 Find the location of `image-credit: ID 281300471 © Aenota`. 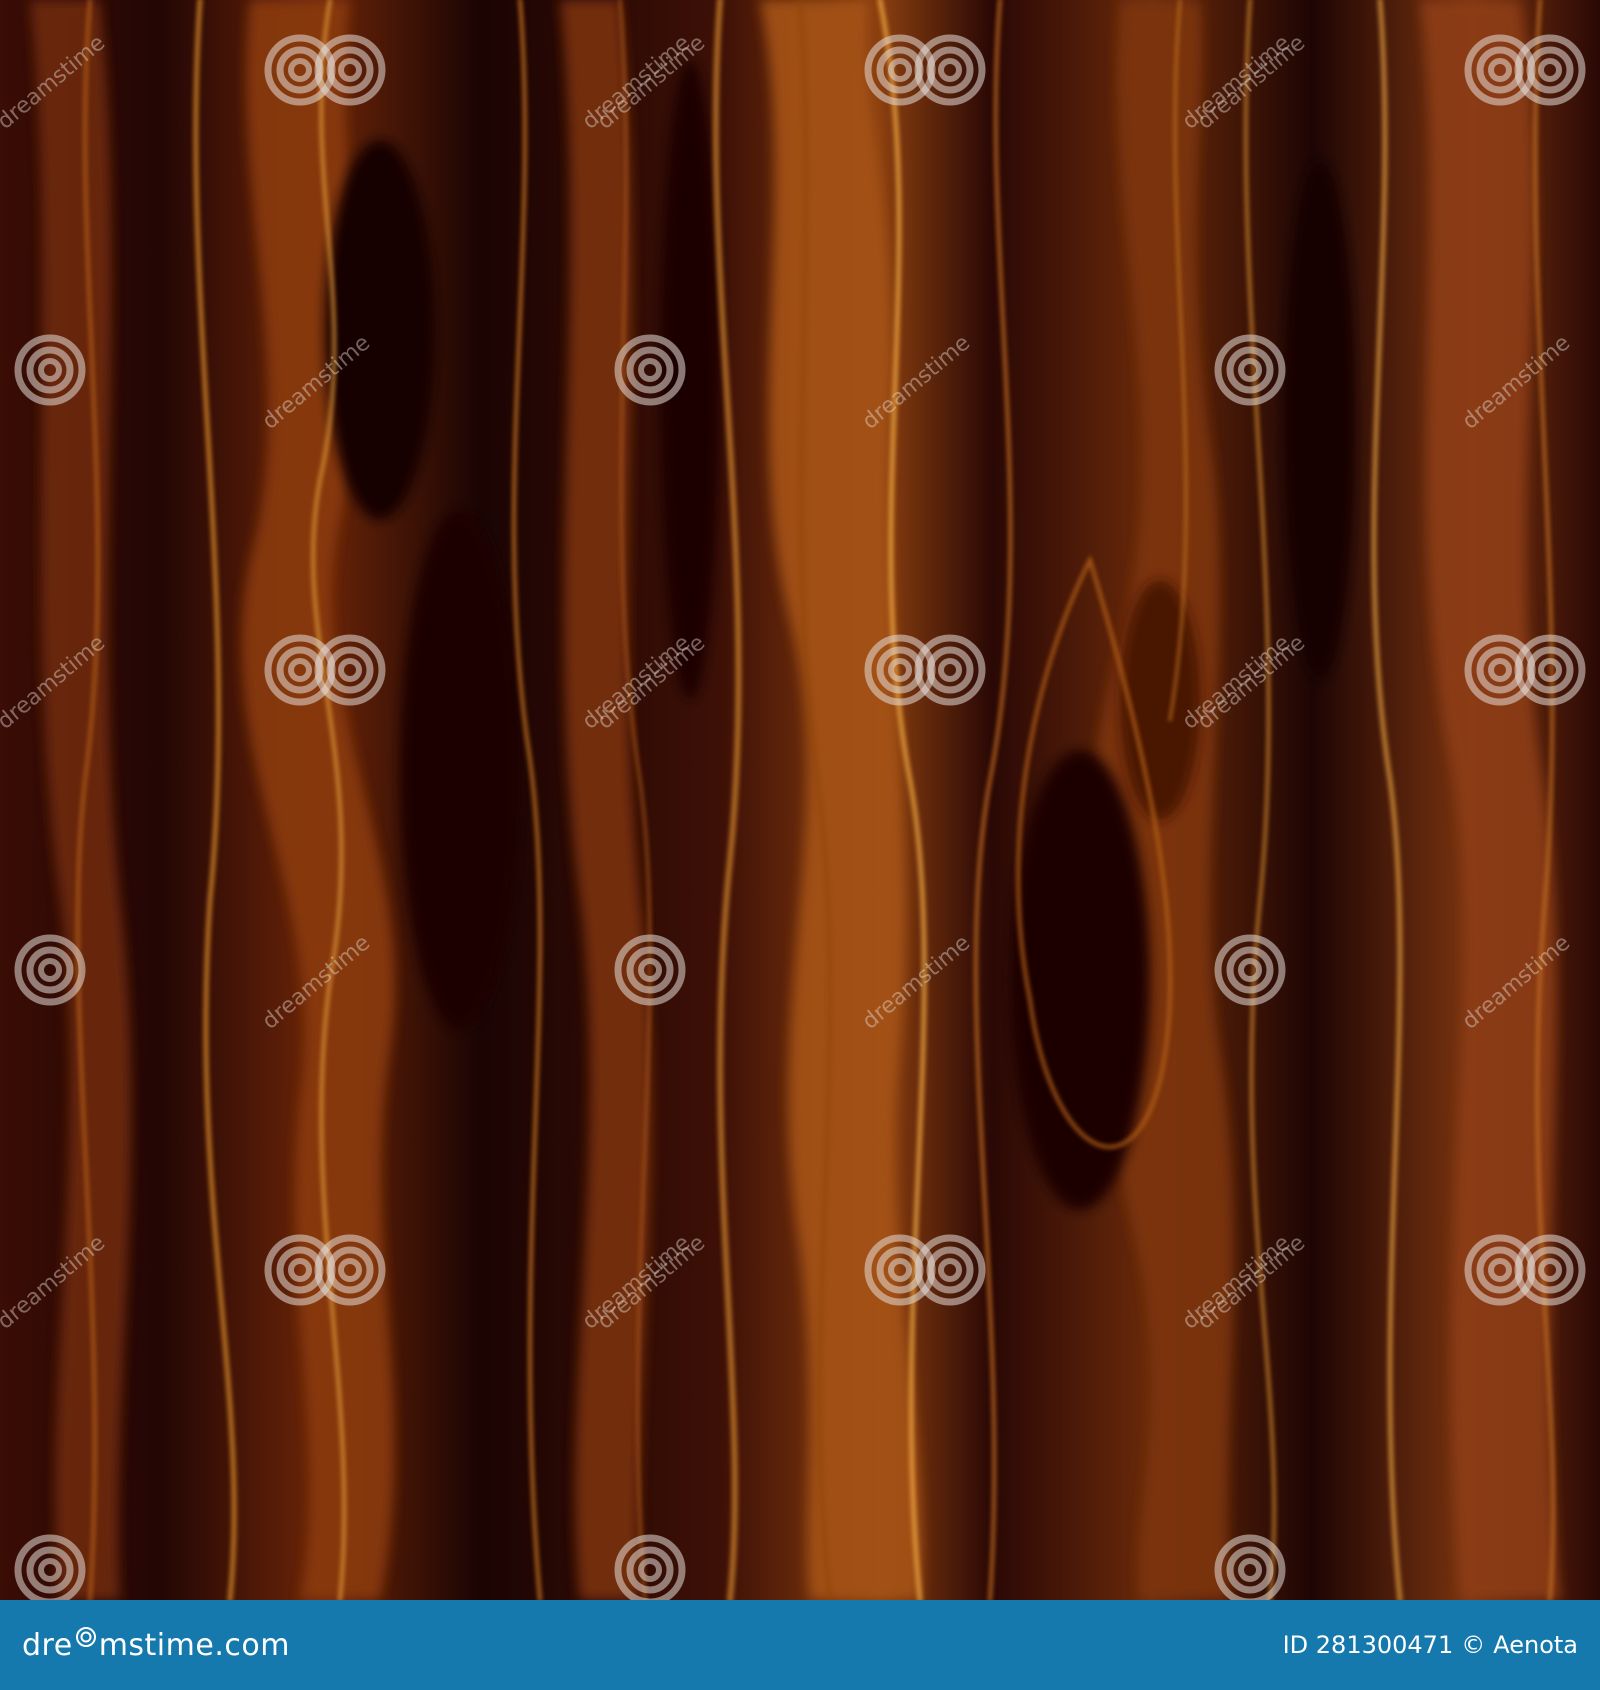

image-credit: ID 281300471 © Aenota is located at coordinates (1430, 1645).